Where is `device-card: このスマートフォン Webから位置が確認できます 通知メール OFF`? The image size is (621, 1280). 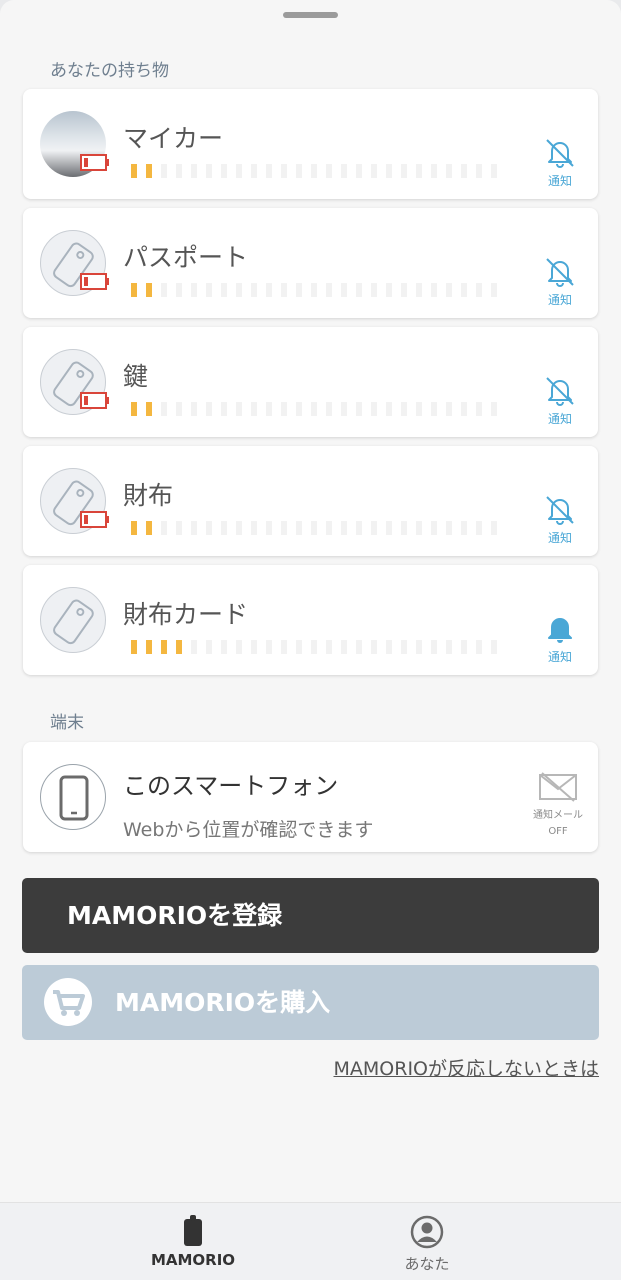 device-card: このスマートフォン Webから位置が確認できます 通知メール OFF is located at coordinates (310, 797).